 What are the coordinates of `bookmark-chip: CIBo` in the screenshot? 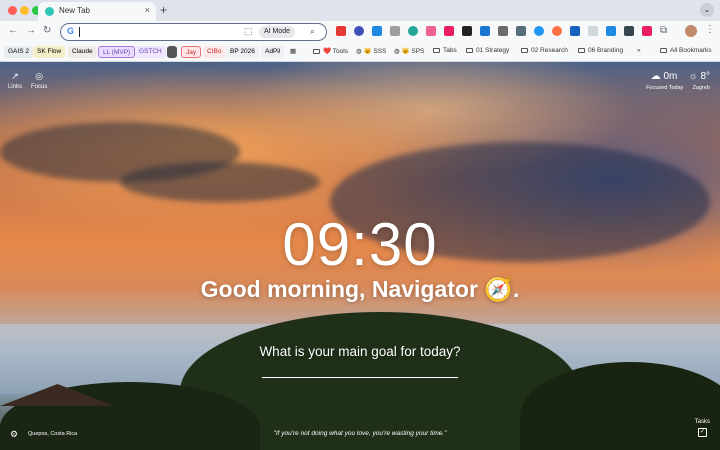 It's located at (214, 52).